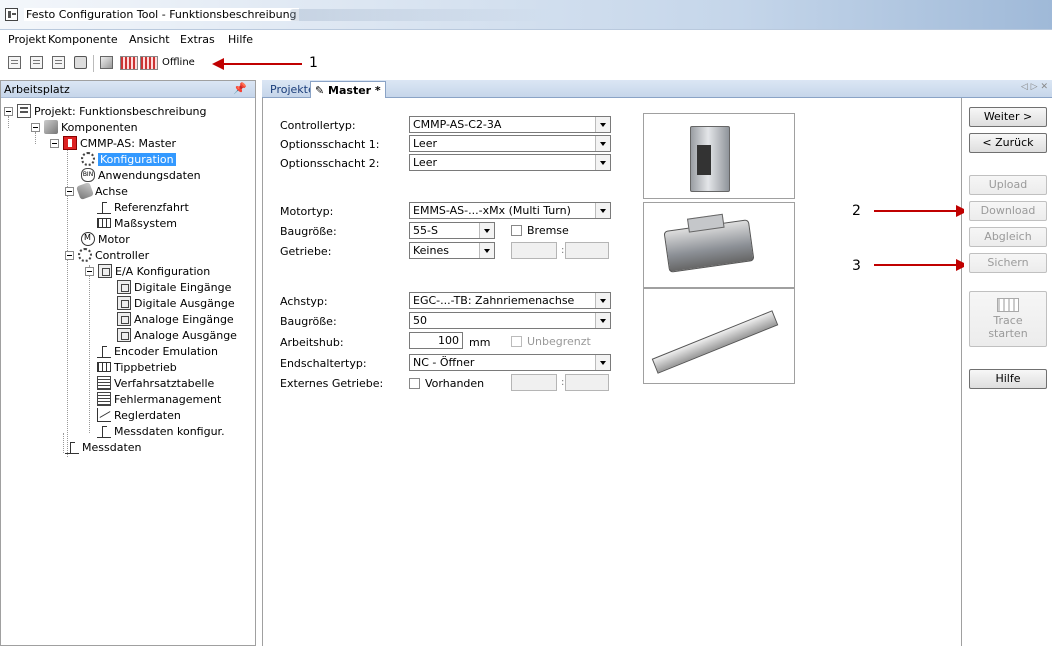 The height and width of the screenshot is (646, 1052). Describe the element at coordinates (177, 335) in the screenshot. I see `tree-item-analoge-ausgaenge: Analoge Ausgänge` at that location.